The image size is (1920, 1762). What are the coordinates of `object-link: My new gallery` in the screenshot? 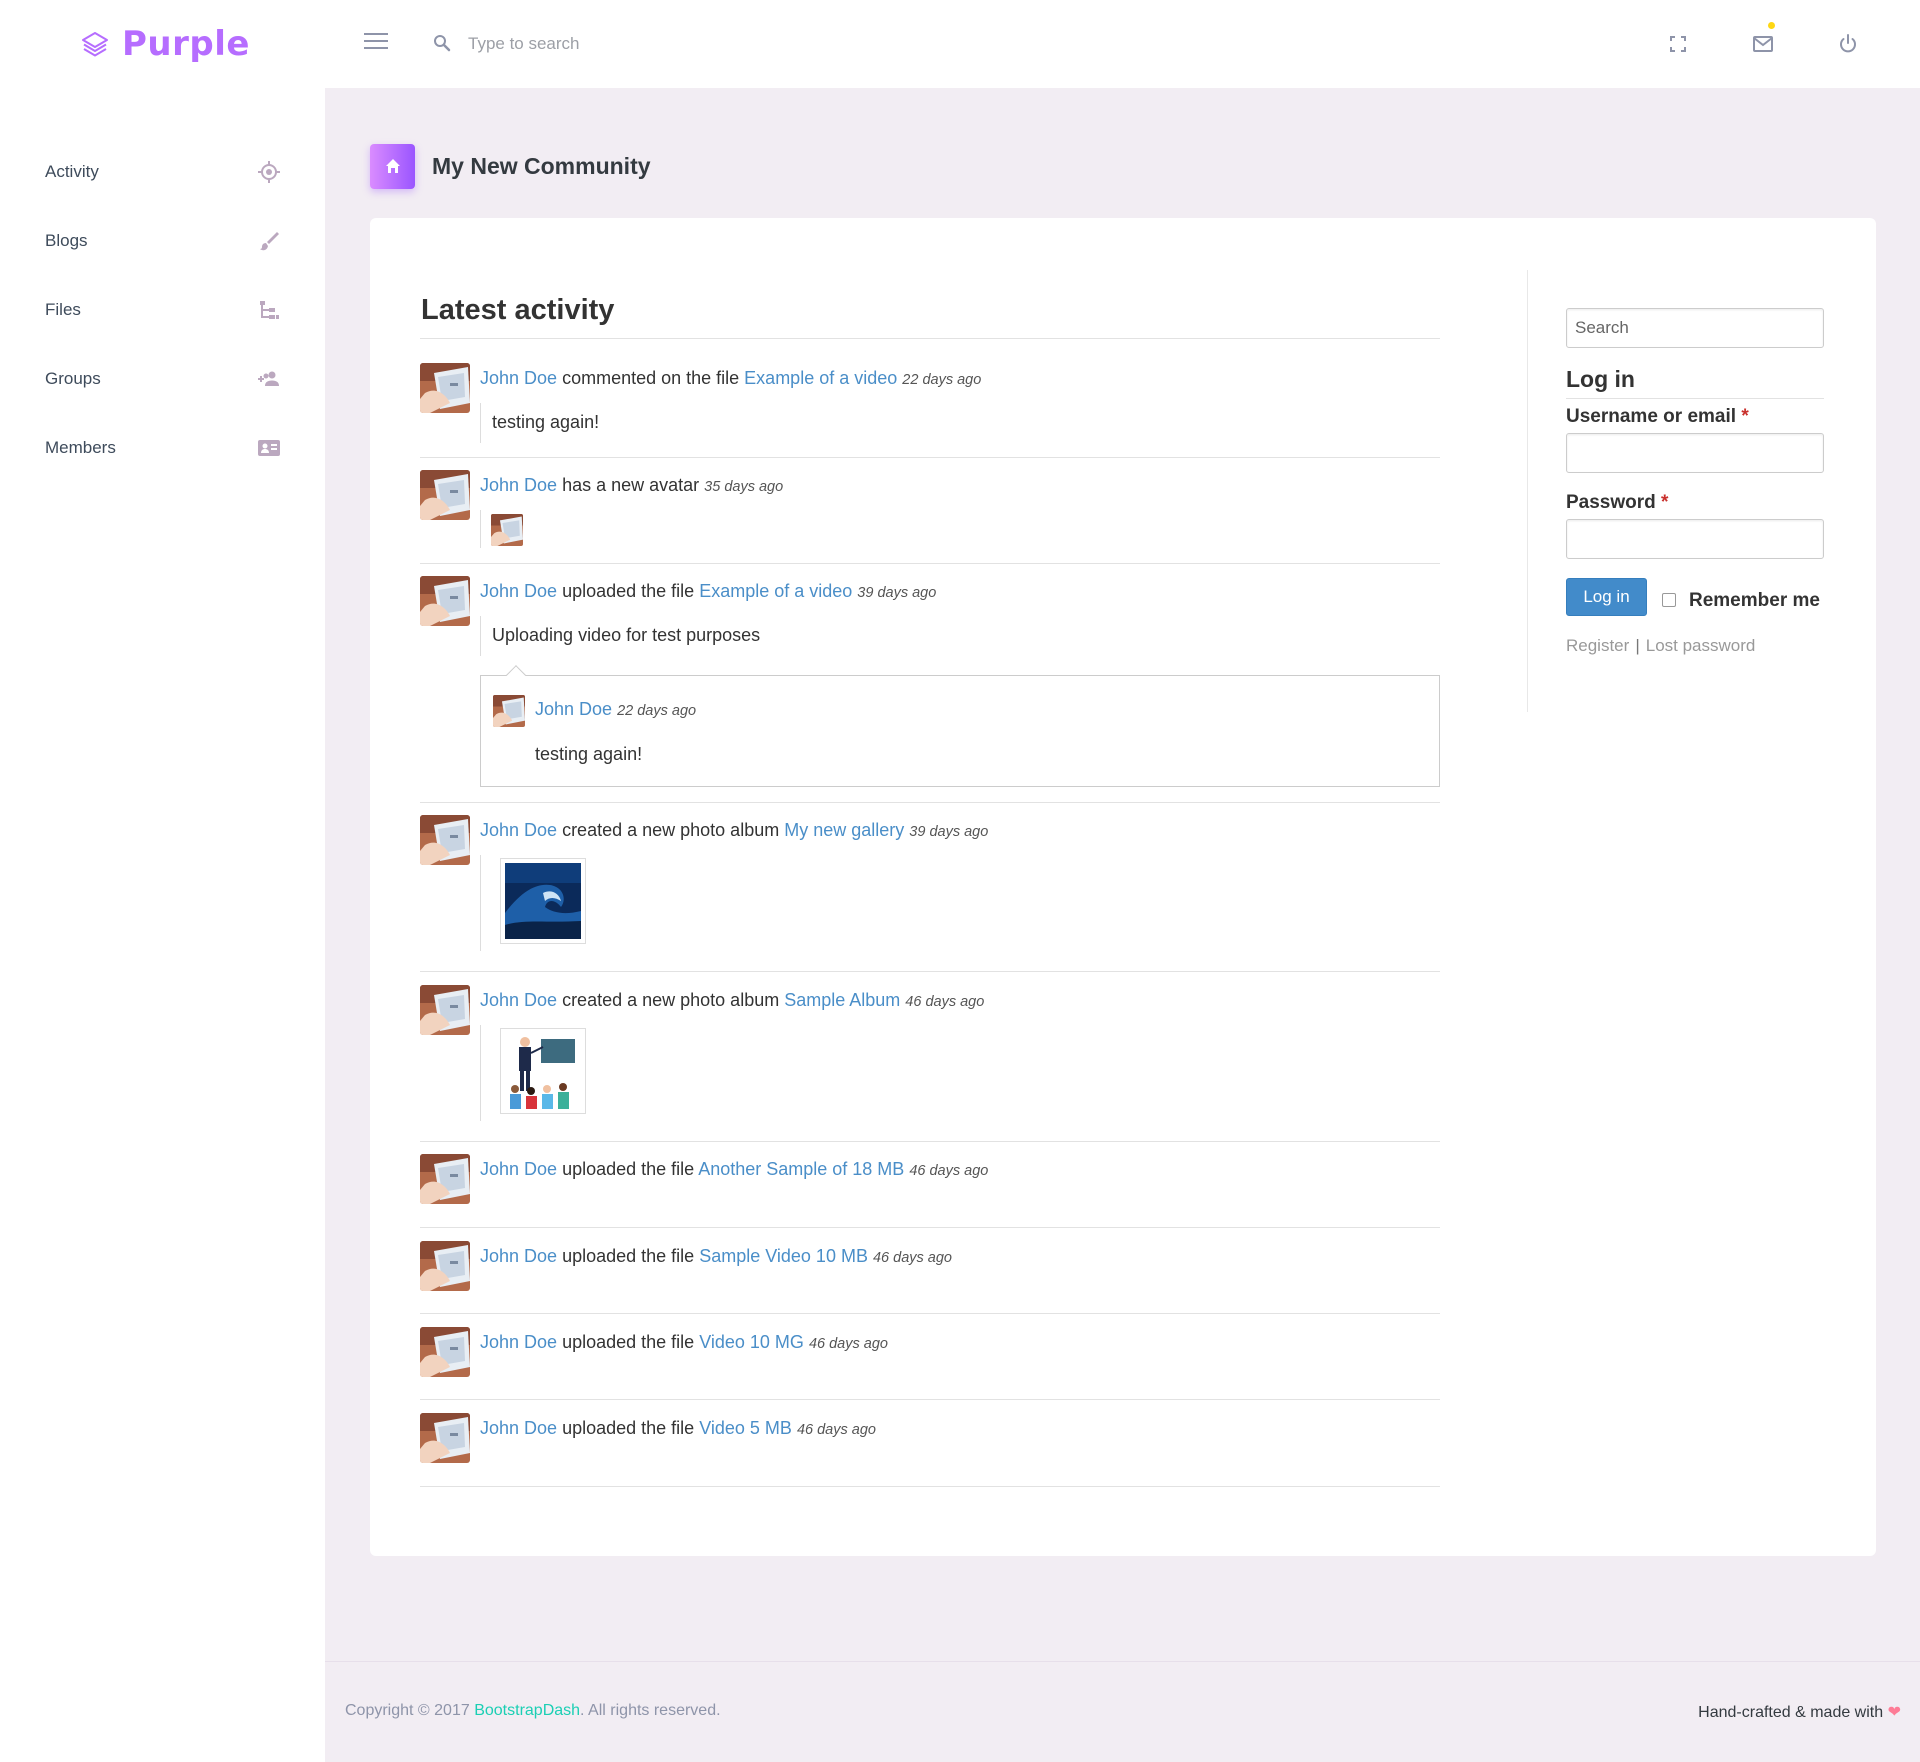 It's located at (844, 830).